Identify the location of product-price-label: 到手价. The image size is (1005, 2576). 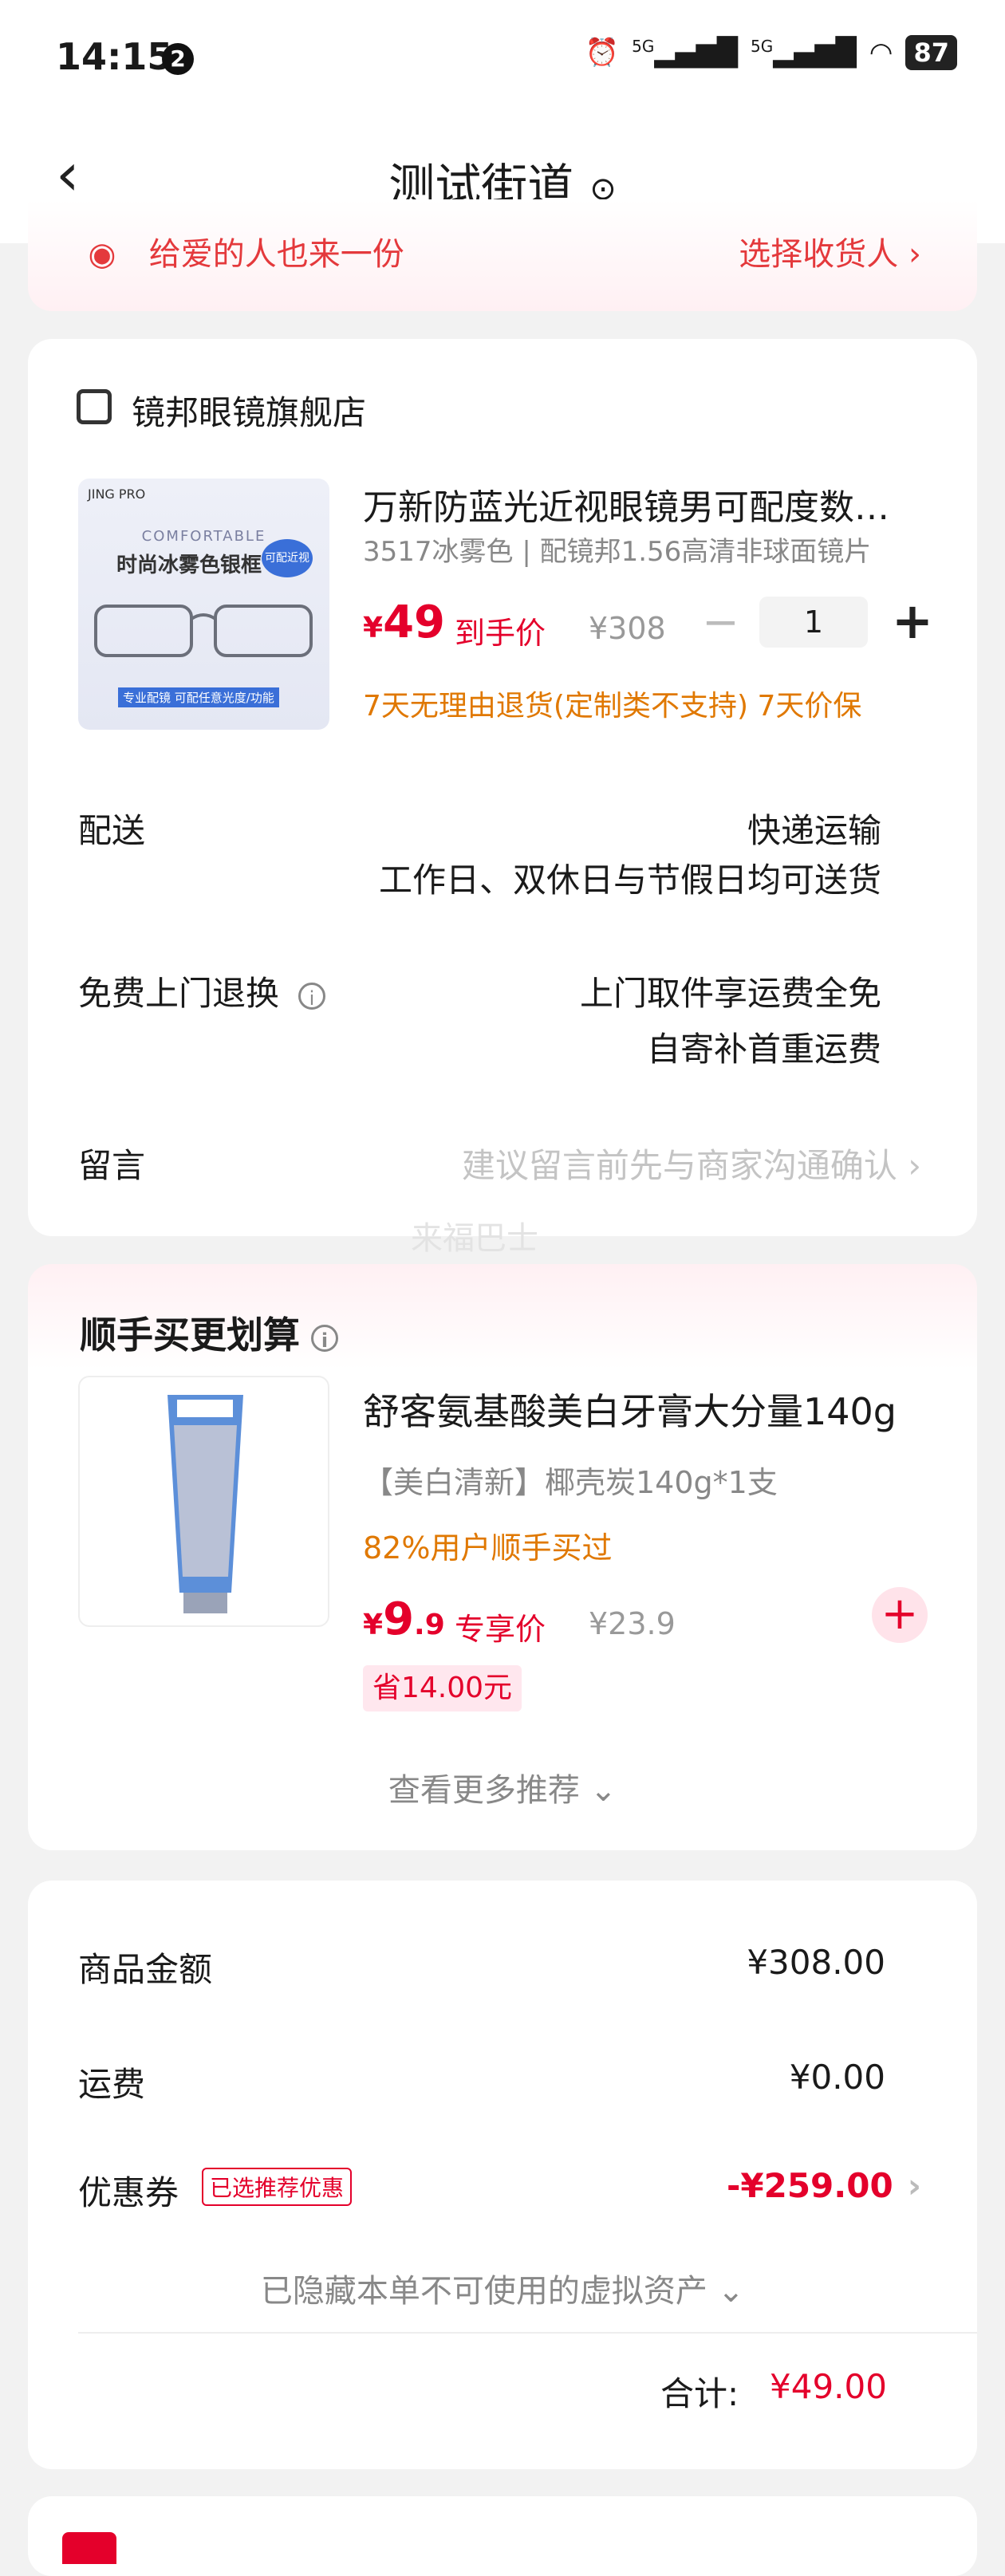
(501, 633).